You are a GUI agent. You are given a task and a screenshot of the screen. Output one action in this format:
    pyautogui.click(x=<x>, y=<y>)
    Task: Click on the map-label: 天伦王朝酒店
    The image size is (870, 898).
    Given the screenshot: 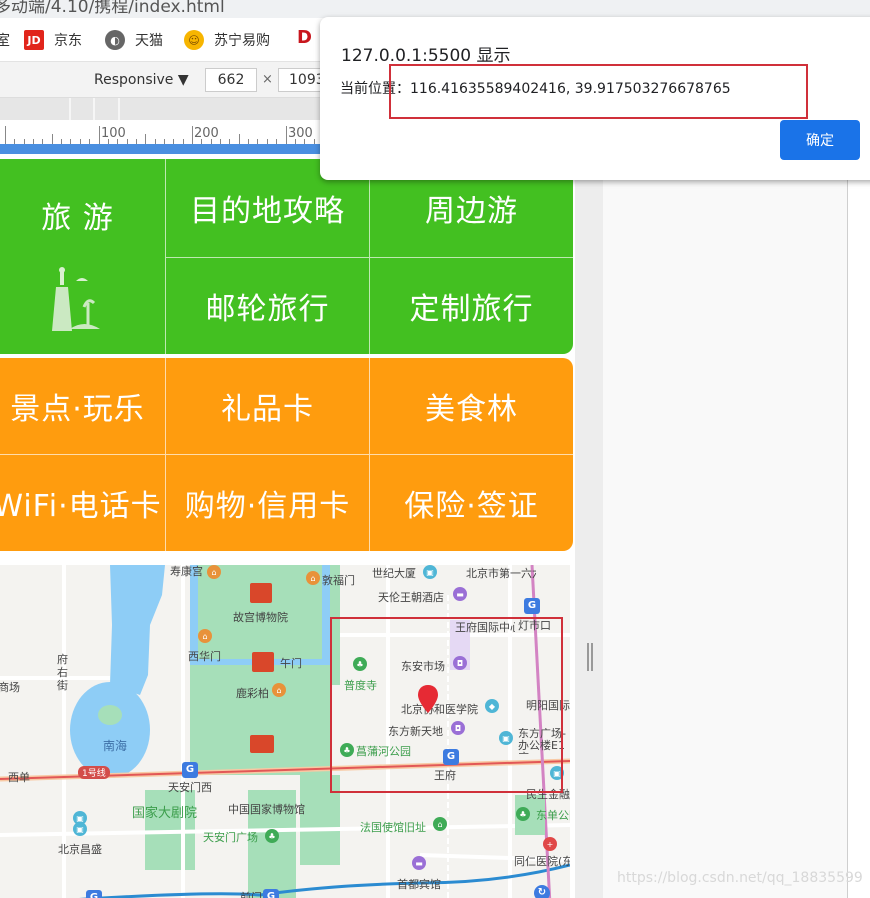 What is the action you would take?
    pyautogui.click(x=411, y=597)
    